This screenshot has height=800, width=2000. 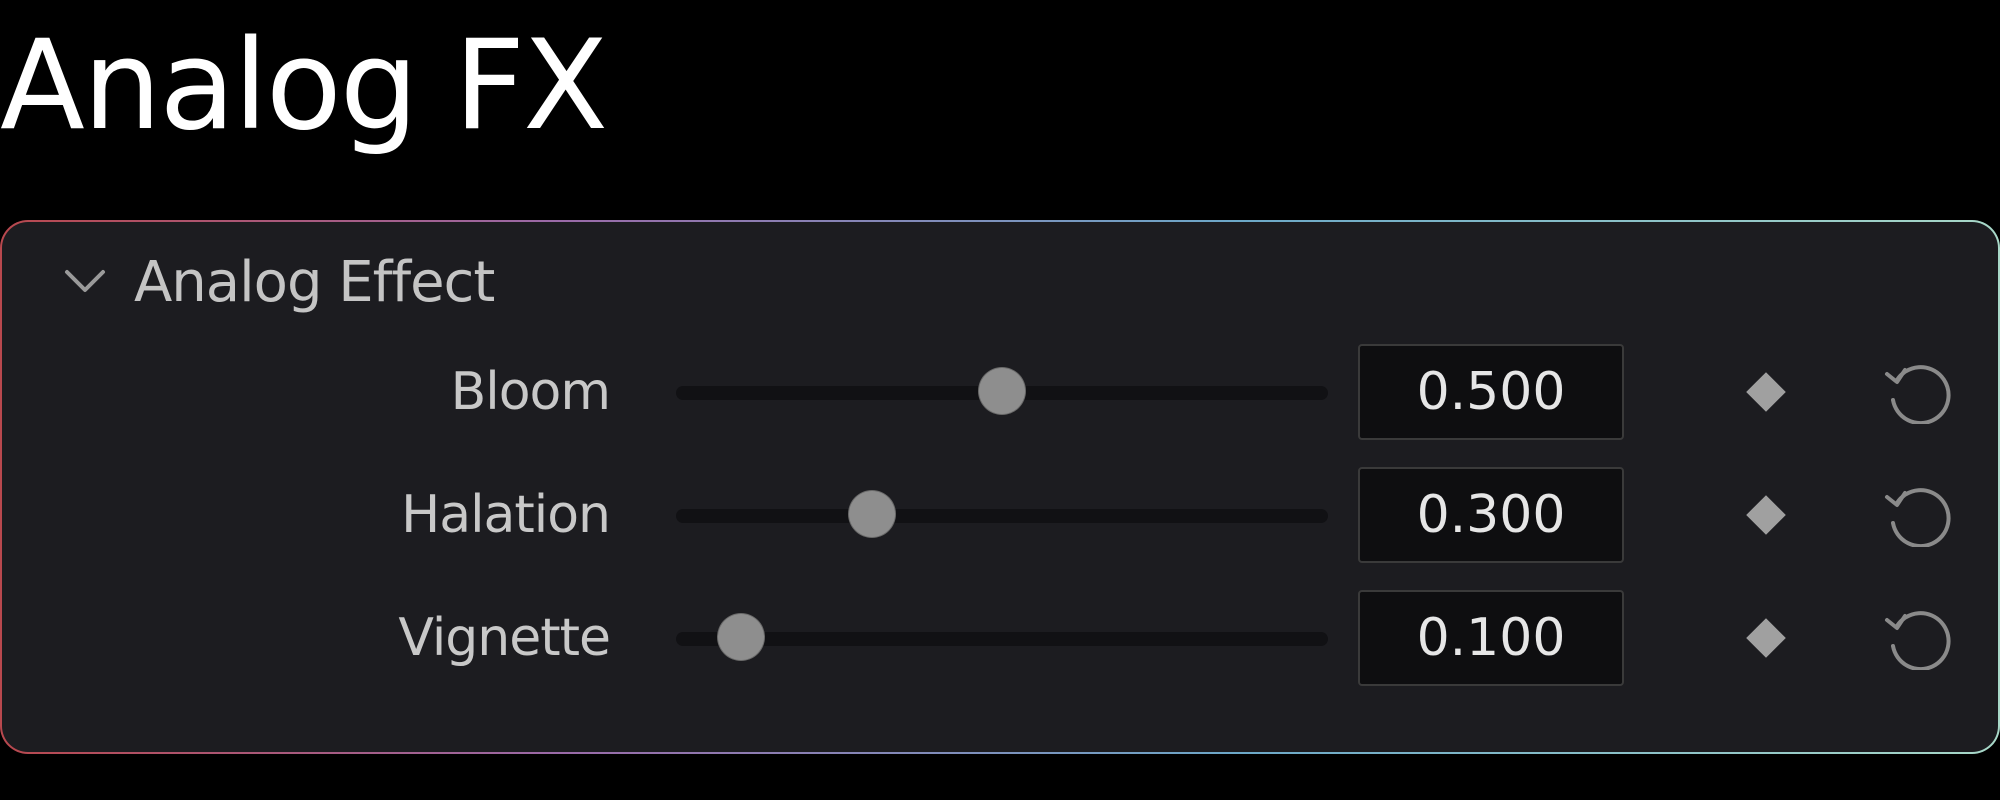 What do you see at coordinates (504, 638) in the screenshot?
I see `param-label: Vignette` at bounding box center [504, 638].